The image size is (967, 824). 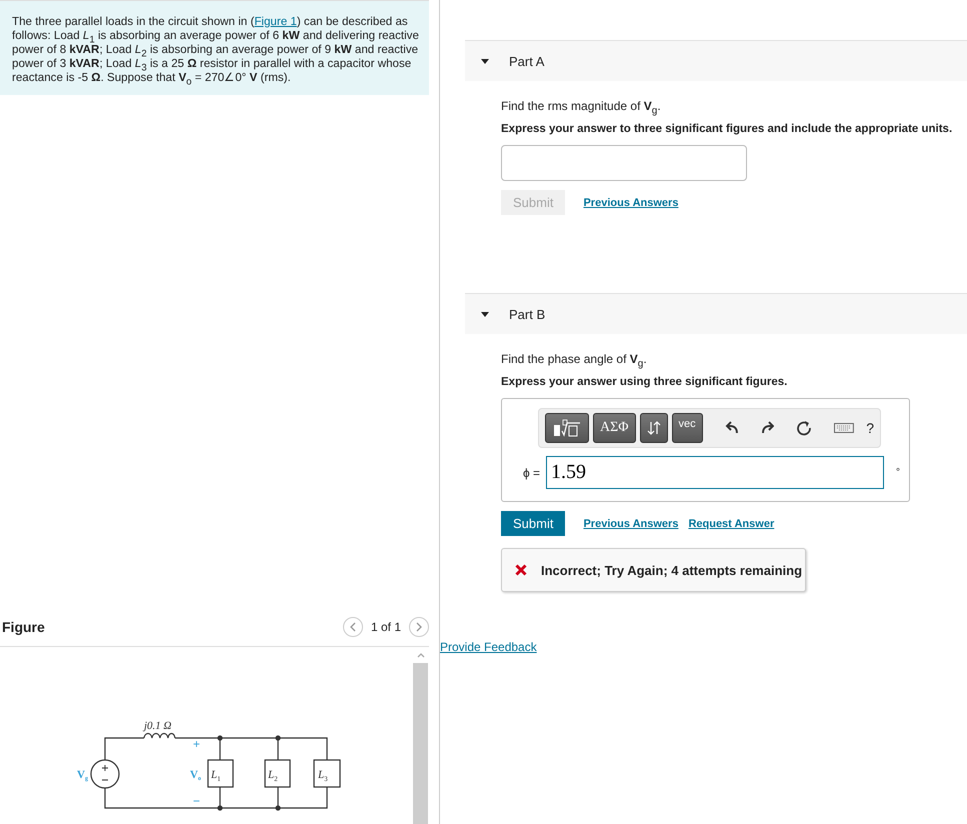 I want to click on output-label: V$_{o}$, so click(x=195, y=775).